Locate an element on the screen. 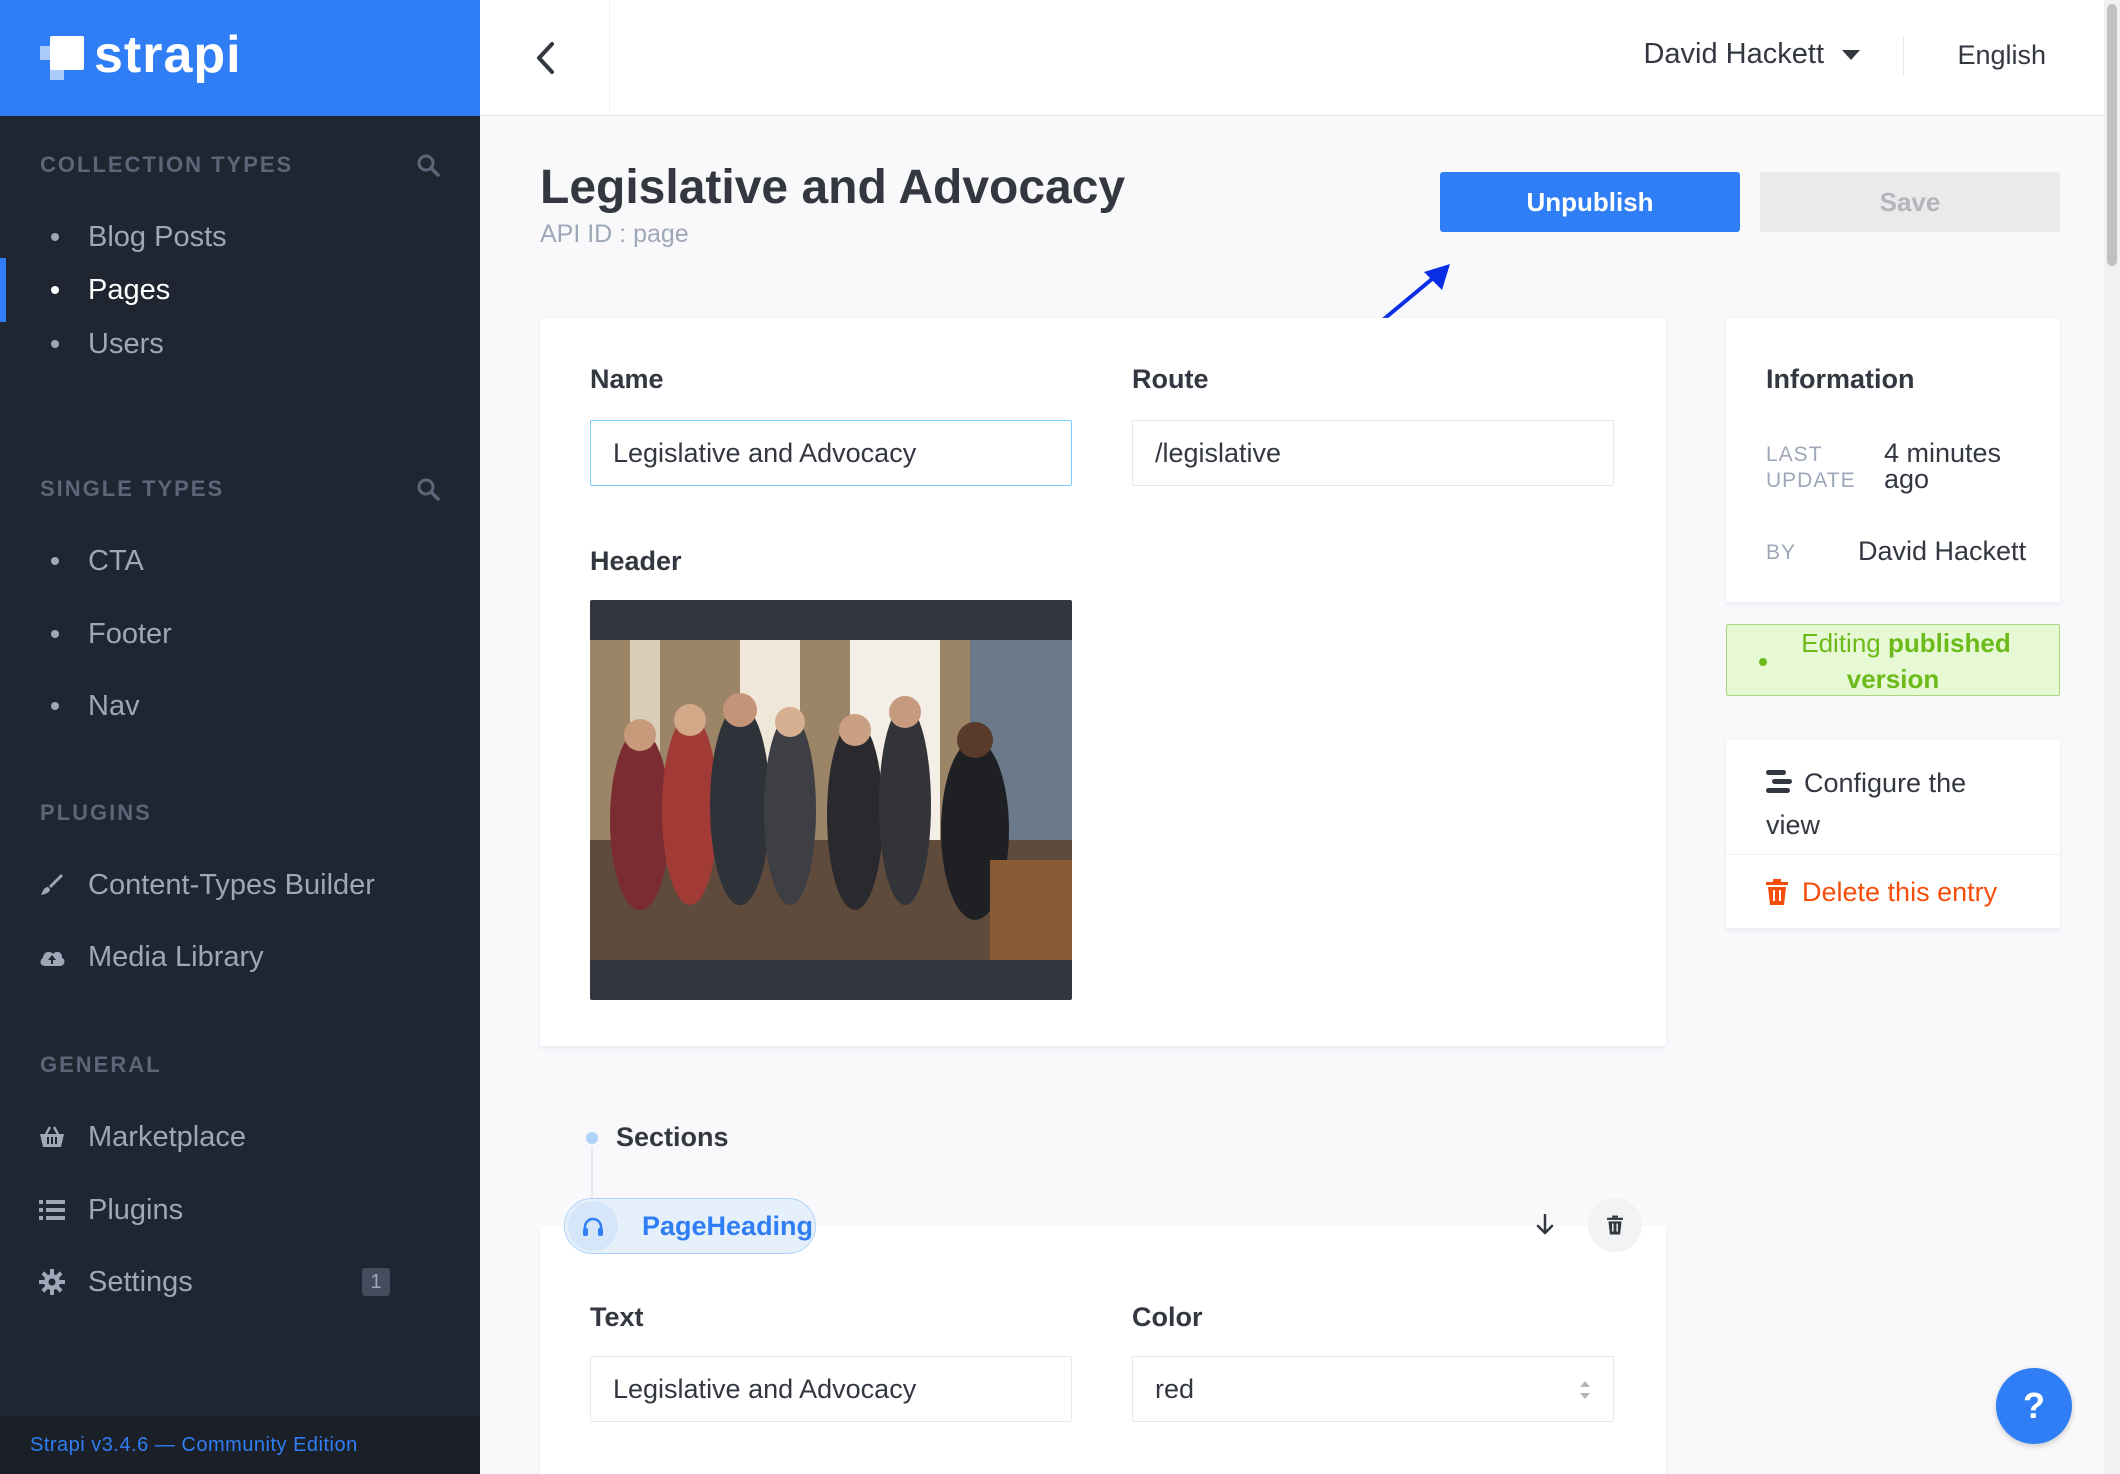 The height and width of the screenshot is (1474, 2120). scrollbar-thumb is located at coordinates (2112, 135).